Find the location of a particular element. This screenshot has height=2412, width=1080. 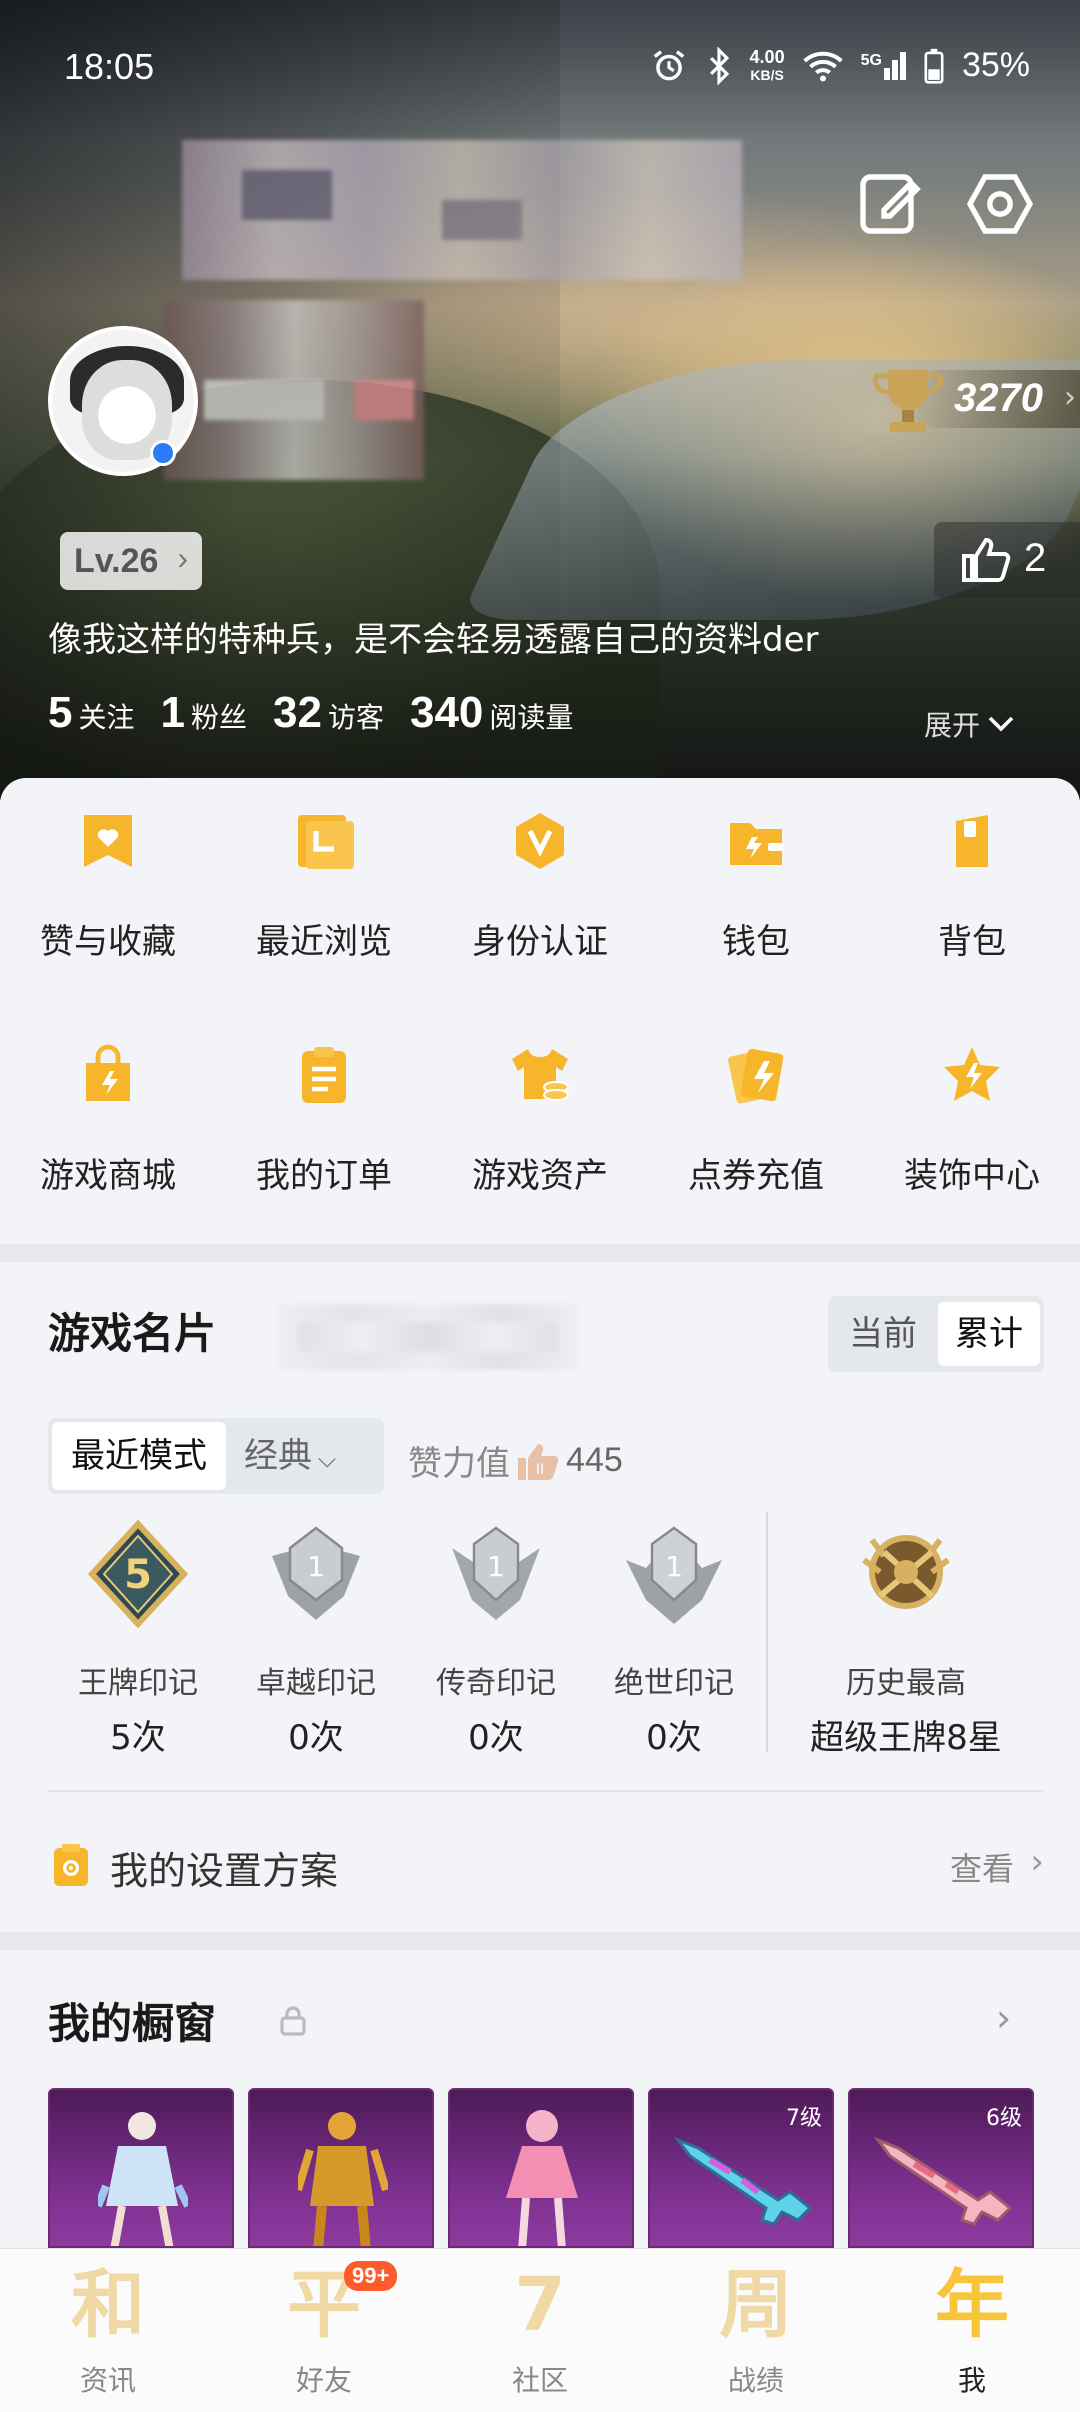

mode-selector: 最近模式 经典 ⌵ is located at coordinates (216, 1456).